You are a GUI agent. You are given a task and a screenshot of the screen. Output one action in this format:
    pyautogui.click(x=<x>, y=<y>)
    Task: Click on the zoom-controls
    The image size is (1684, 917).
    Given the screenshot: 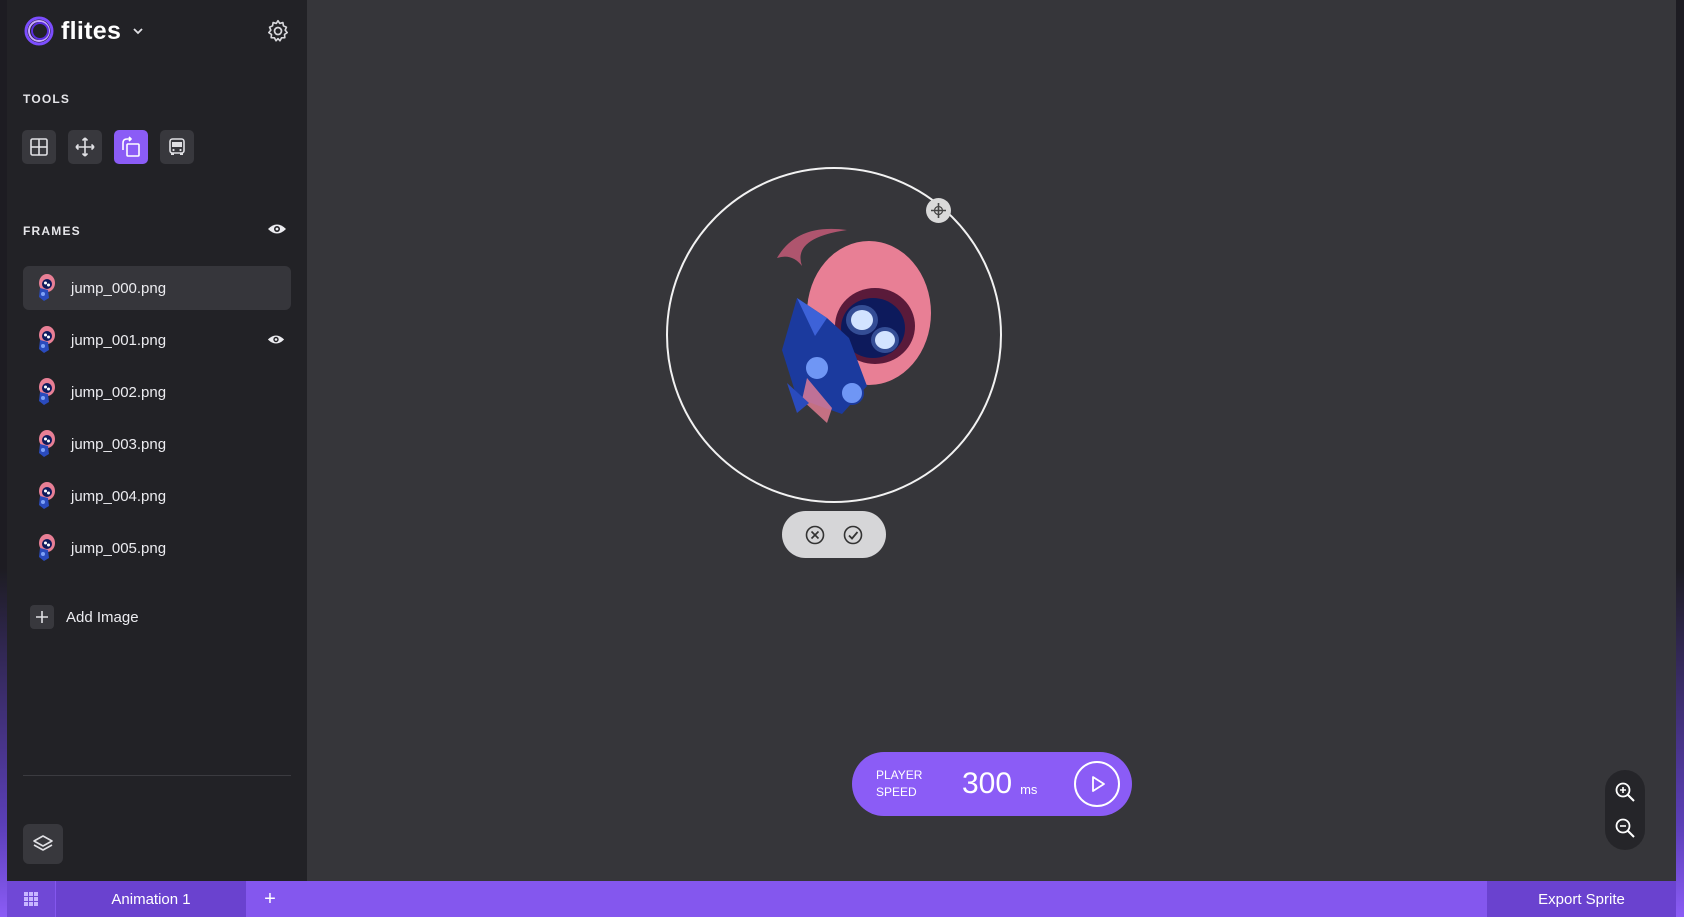 What is the action you would take?
    pyautogui.click(x=1625, y=810)
    